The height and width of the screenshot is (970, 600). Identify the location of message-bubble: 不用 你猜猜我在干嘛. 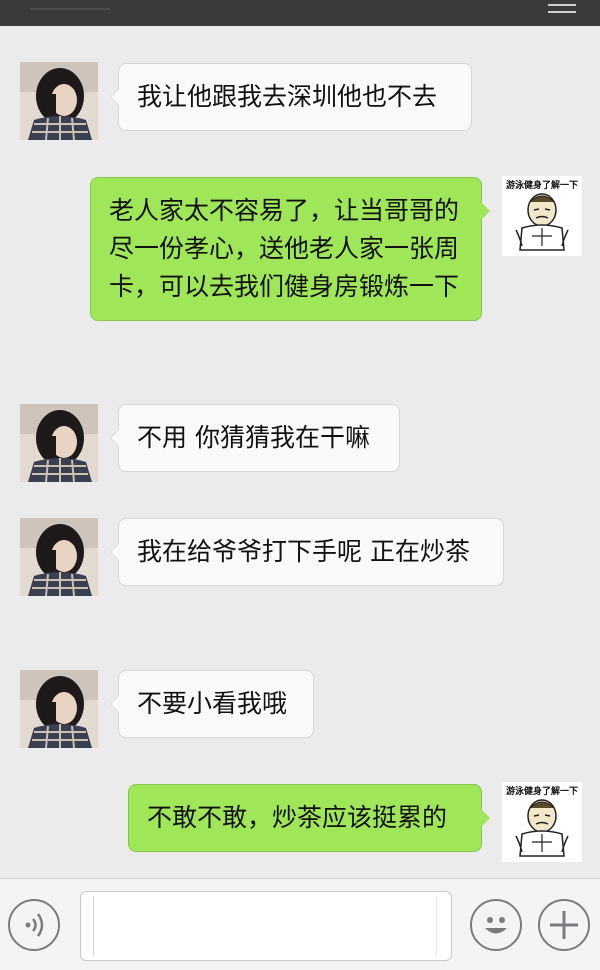
(255, 438).